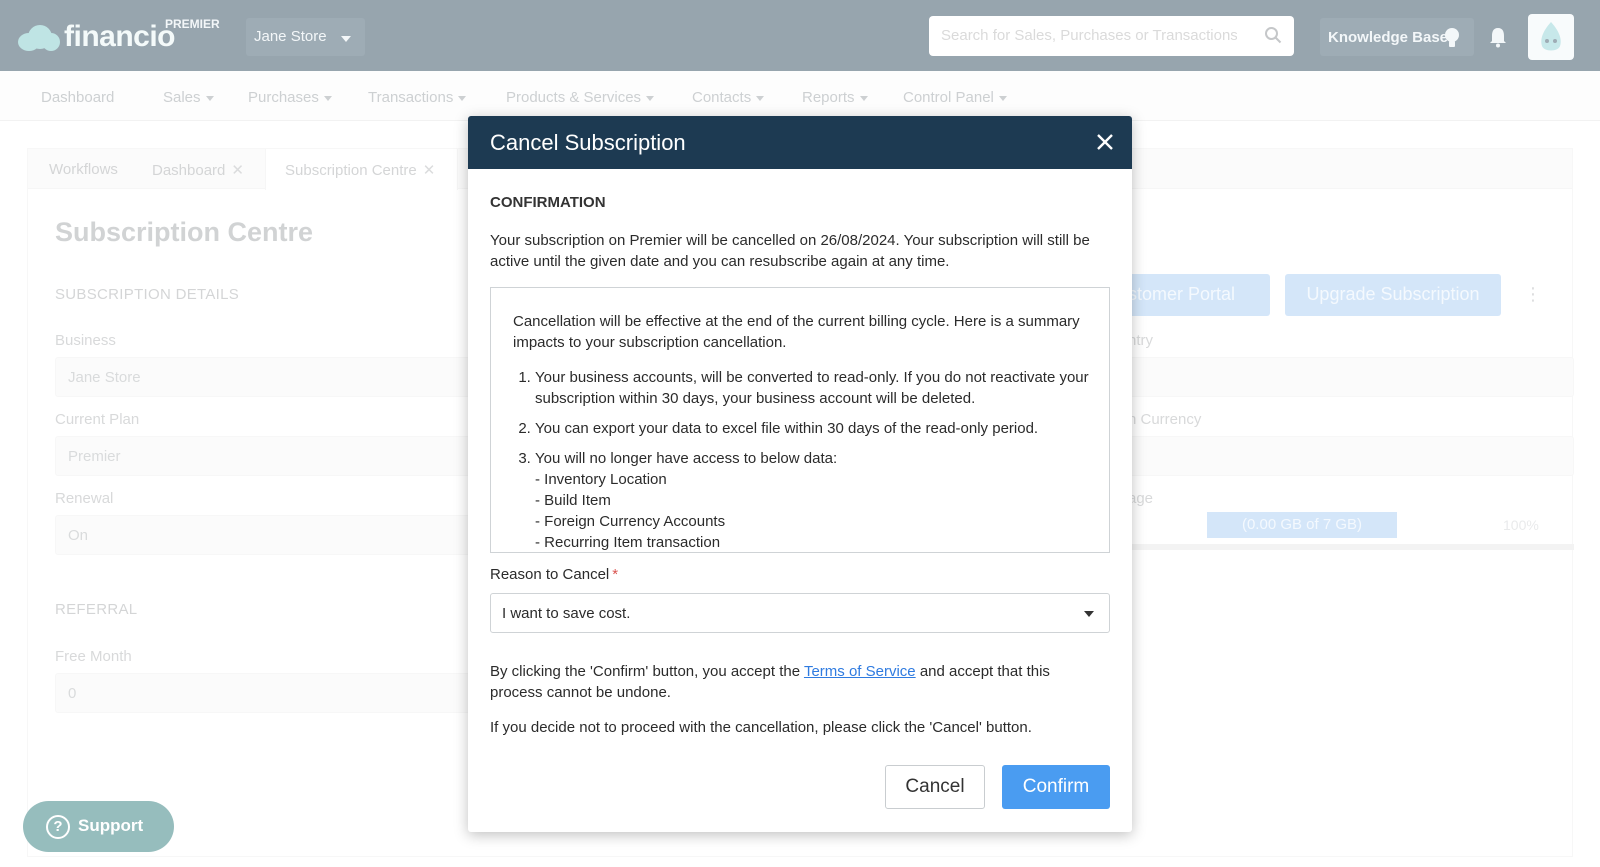 This screenshot has height=867, width=1600. I want to click on cancel-button: Cancel, so click(935, 787).